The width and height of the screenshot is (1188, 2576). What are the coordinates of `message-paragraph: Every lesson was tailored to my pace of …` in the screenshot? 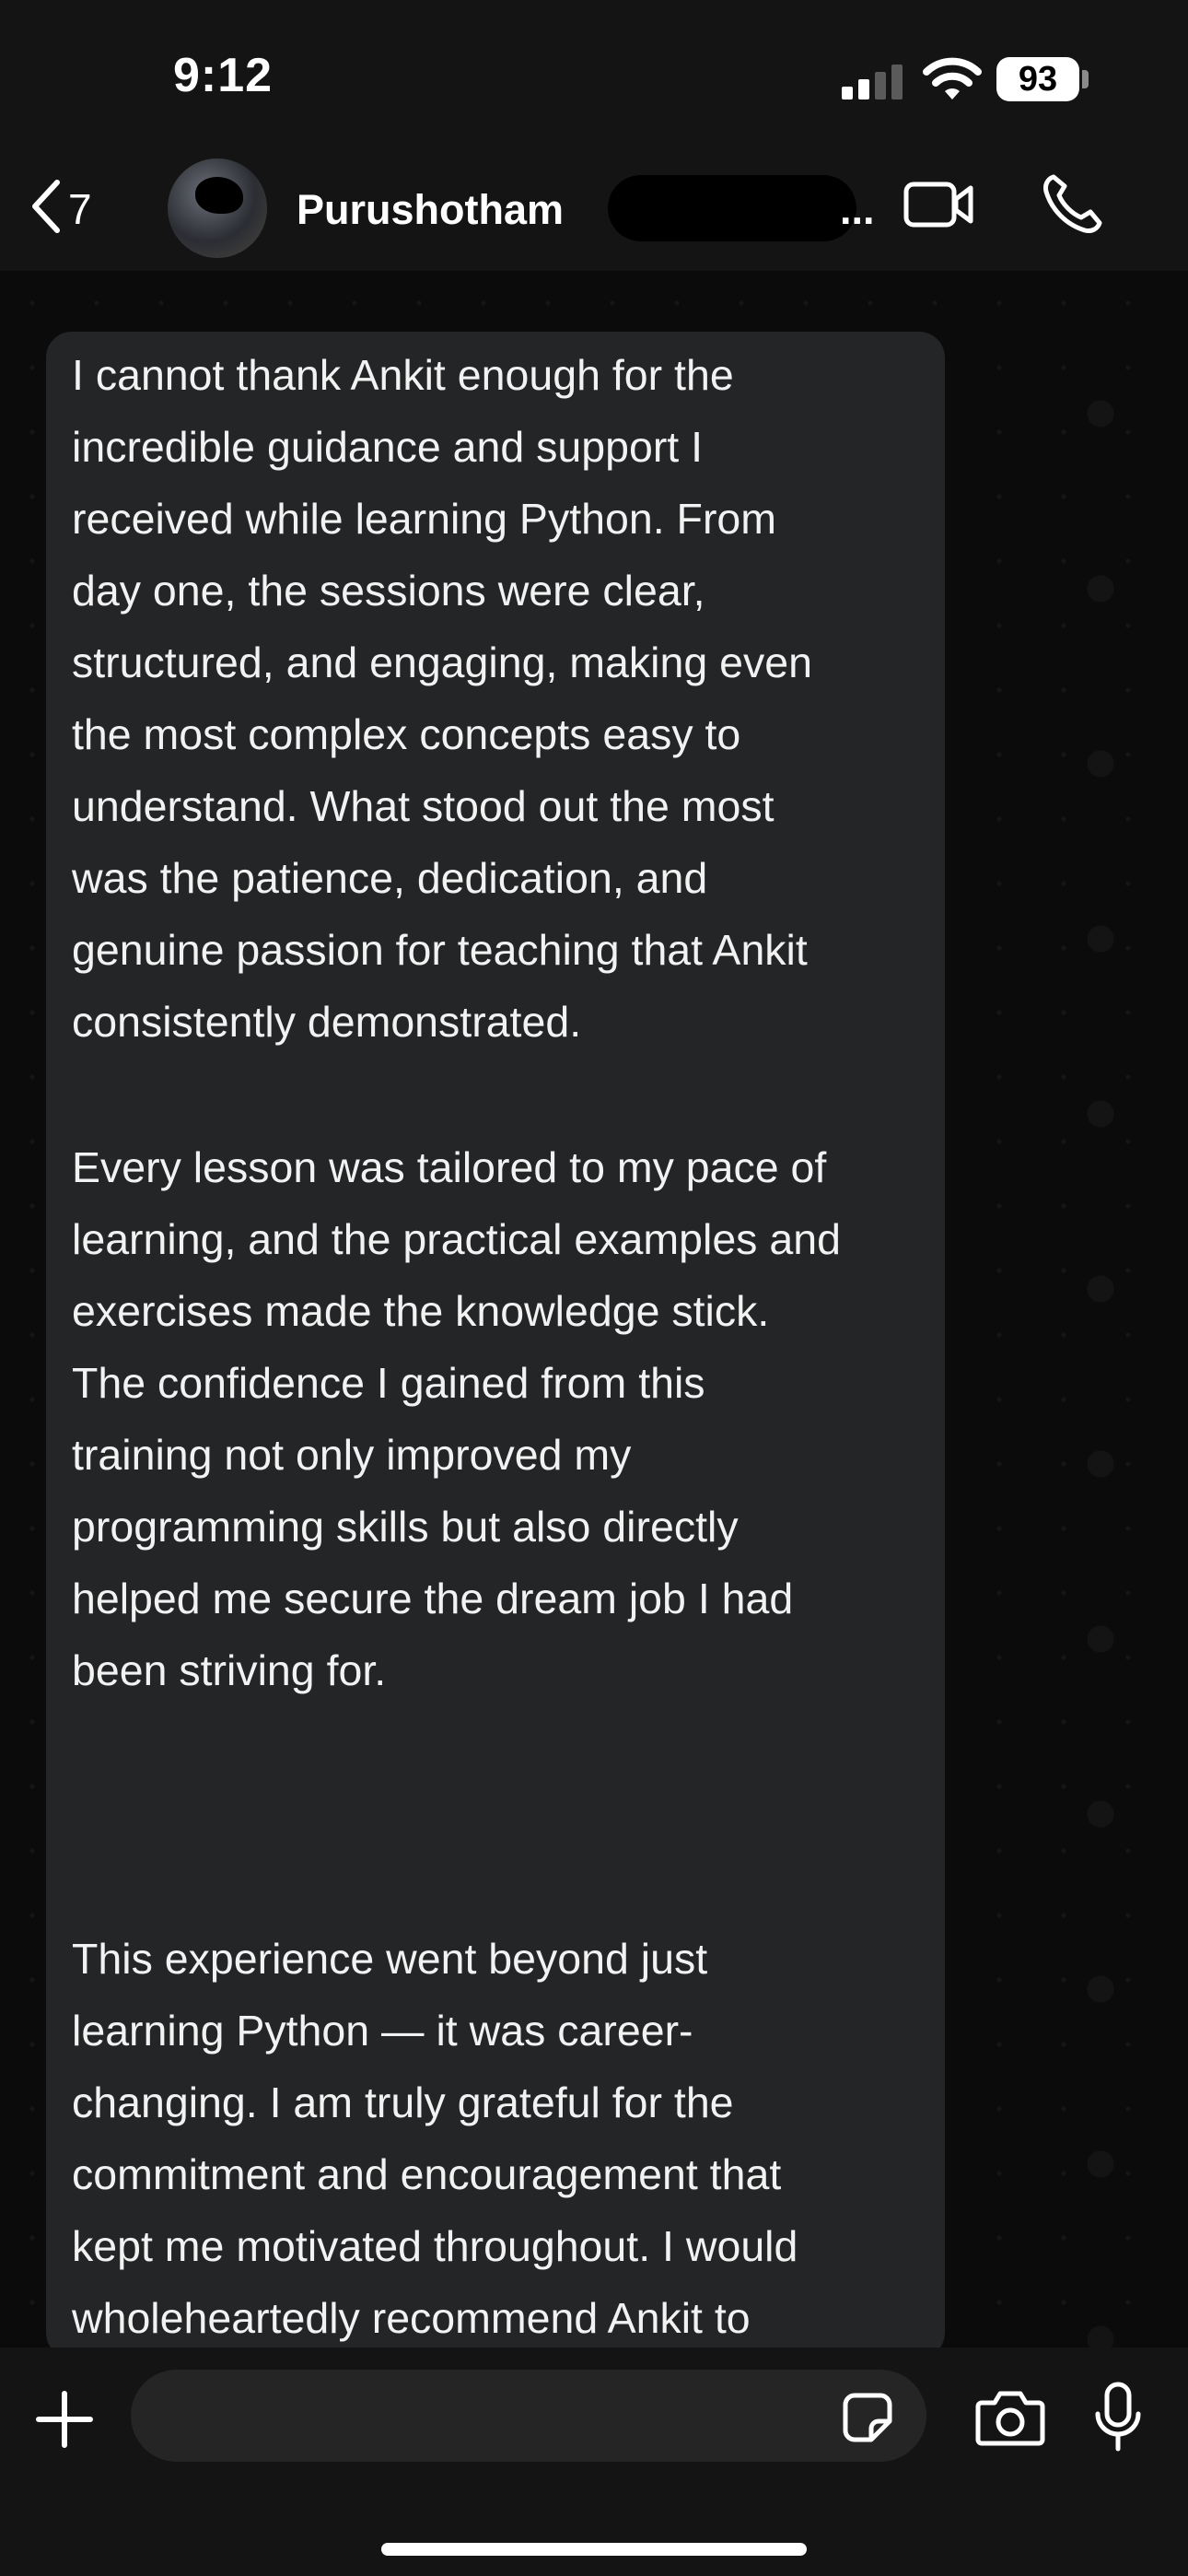 It's located at (456, 1418).